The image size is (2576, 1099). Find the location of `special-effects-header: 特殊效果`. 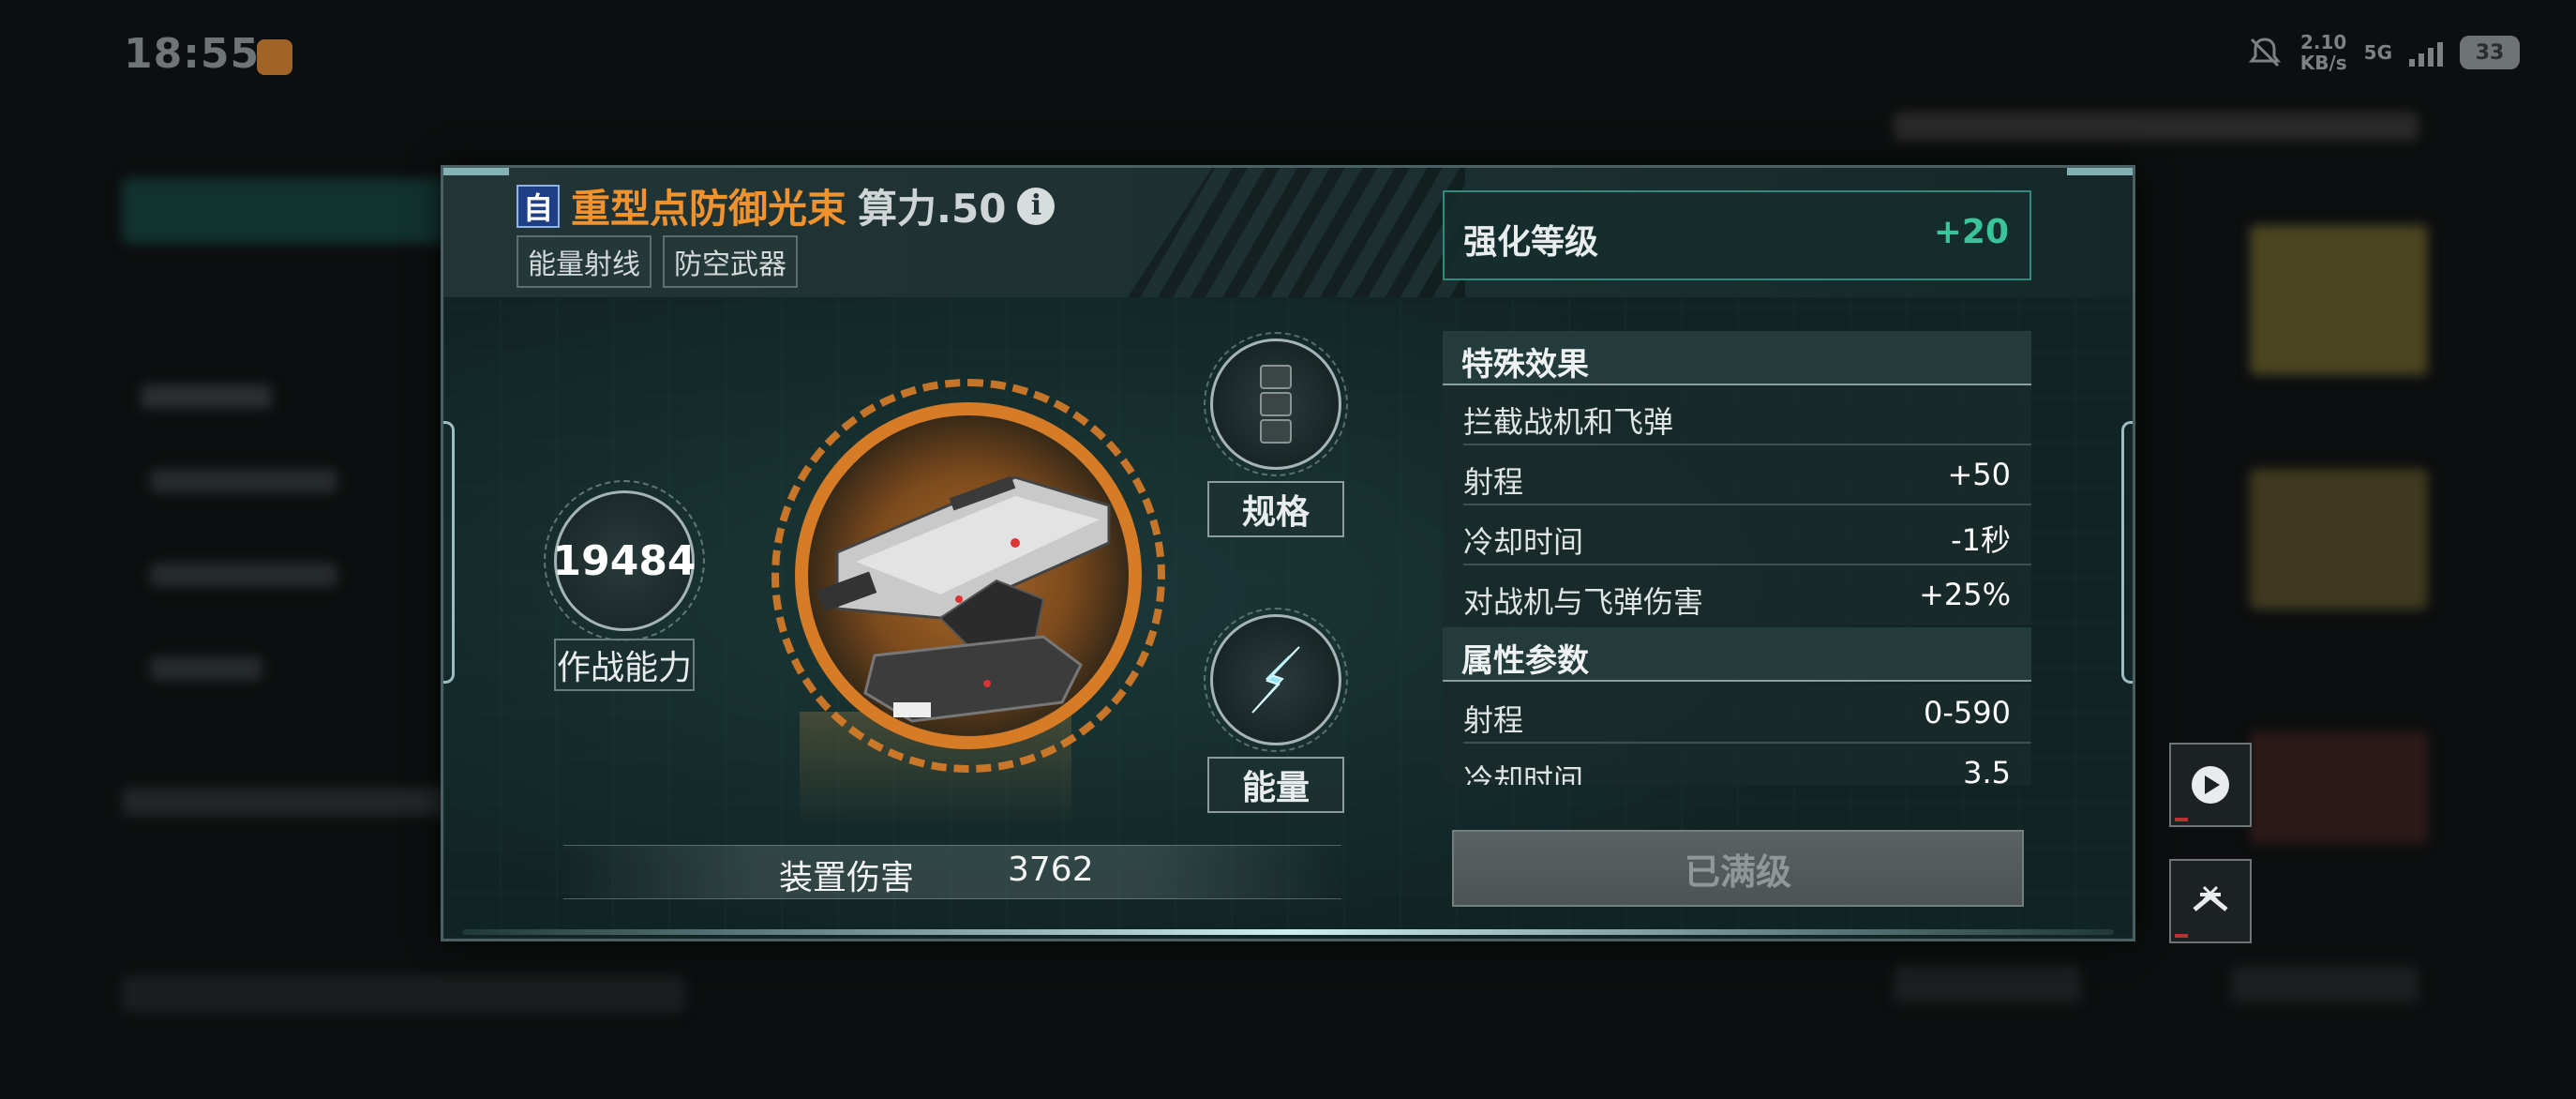

special-effects-header: 特殊效果 is located at coordinates (1737, 358).